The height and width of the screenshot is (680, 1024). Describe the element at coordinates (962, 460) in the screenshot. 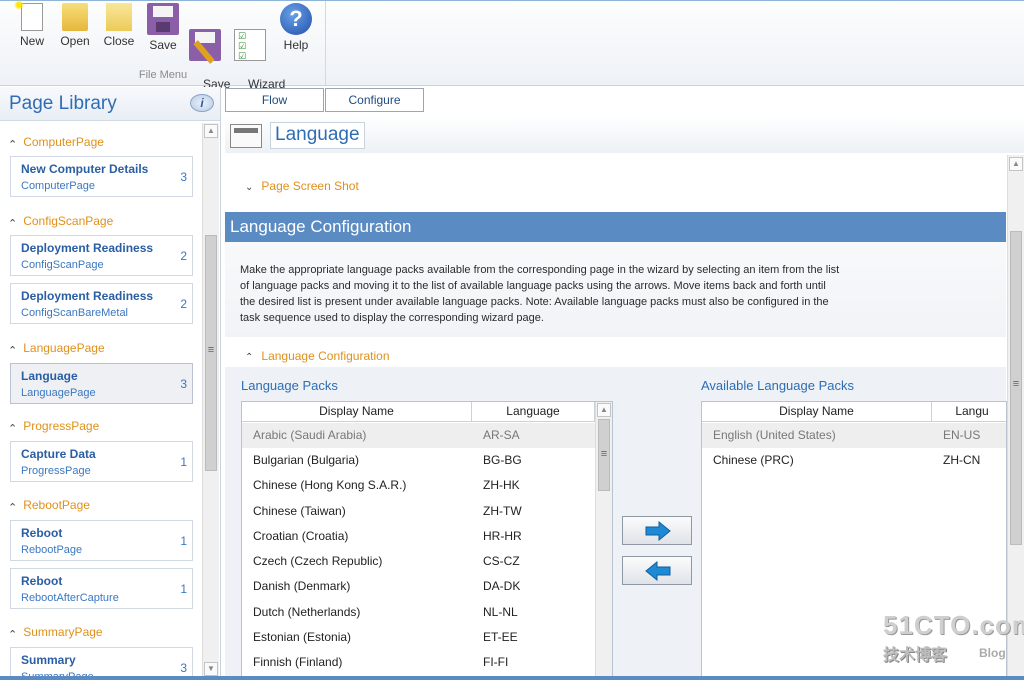

I see `cell-language: ZH-CN` at that location.